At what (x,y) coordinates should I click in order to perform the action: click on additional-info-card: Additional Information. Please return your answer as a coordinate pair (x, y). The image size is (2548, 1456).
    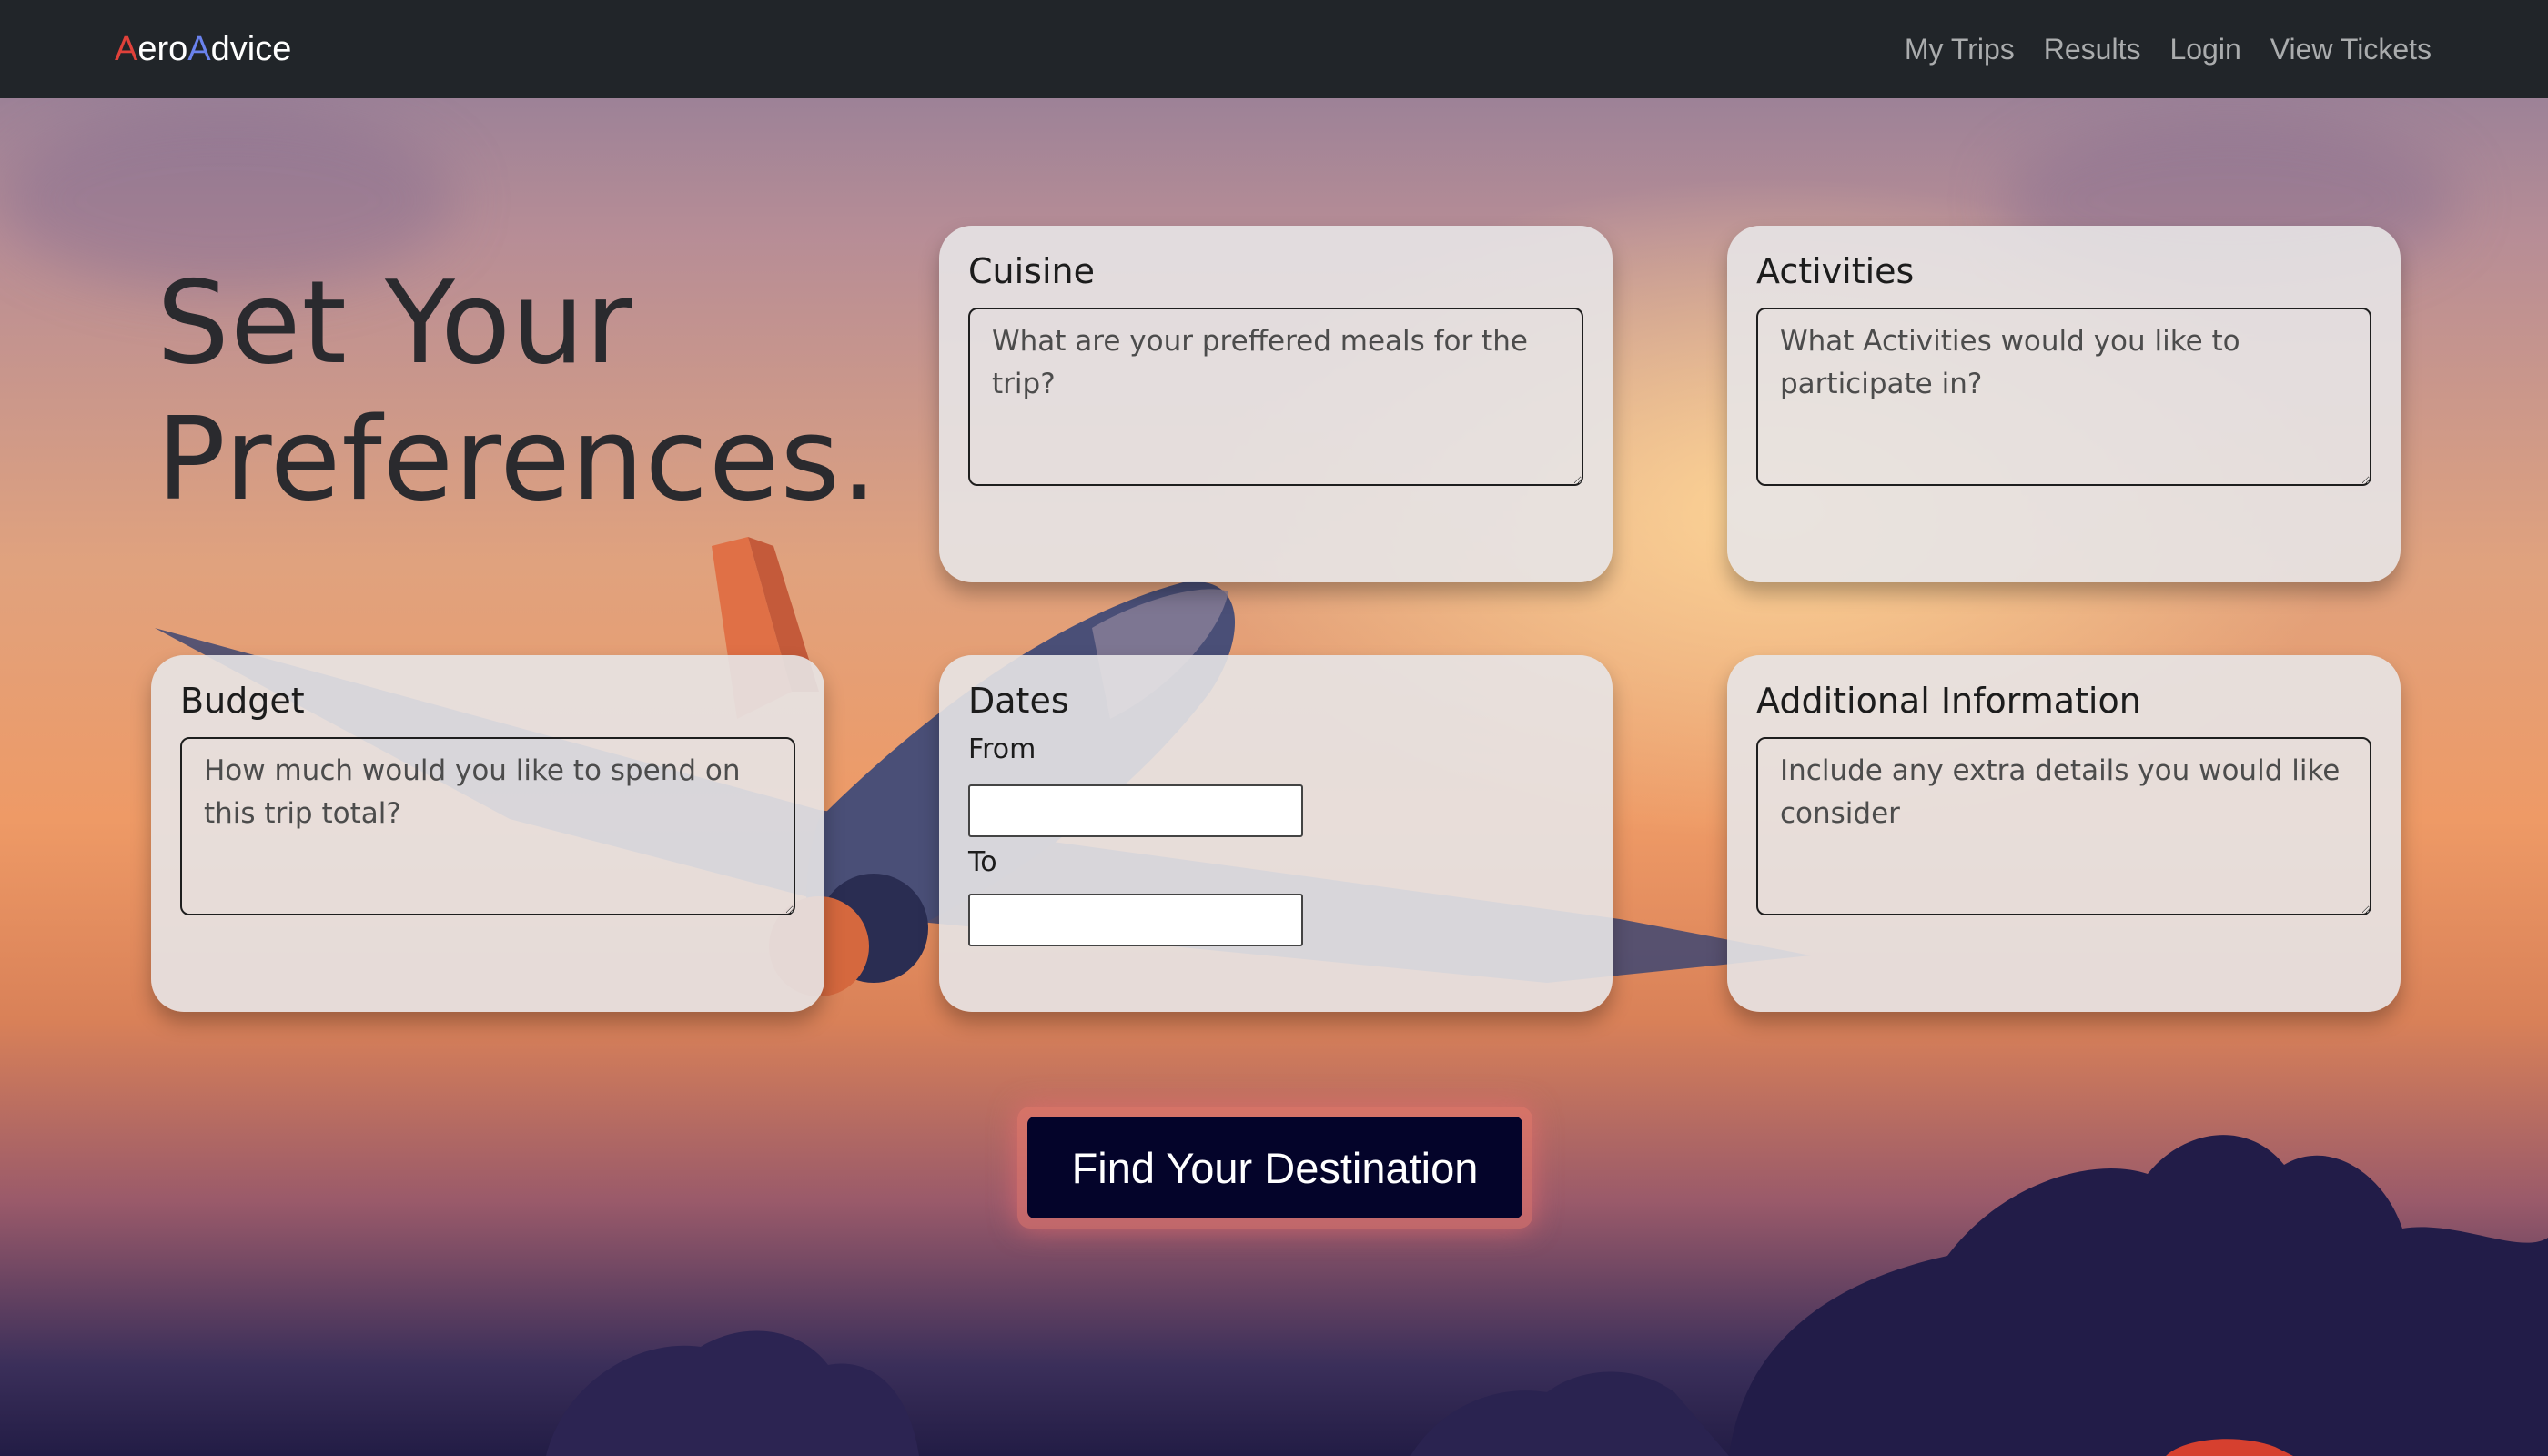
    Looking at the image, I should click on (2064, 834).